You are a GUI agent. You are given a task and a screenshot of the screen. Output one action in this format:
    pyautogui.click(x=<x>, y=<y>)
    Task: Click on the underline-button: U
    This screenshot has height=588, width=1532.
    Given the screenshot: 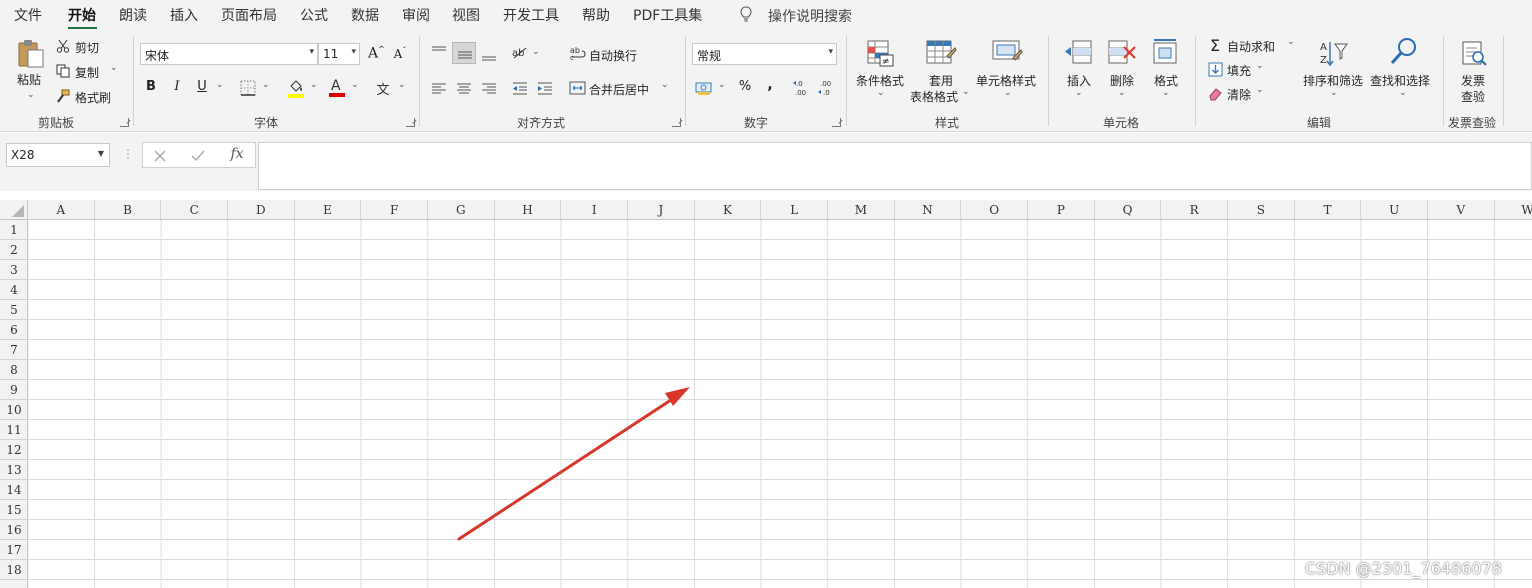 What is the action you would take?
    pyautogui.click(x=202, y=86)
    